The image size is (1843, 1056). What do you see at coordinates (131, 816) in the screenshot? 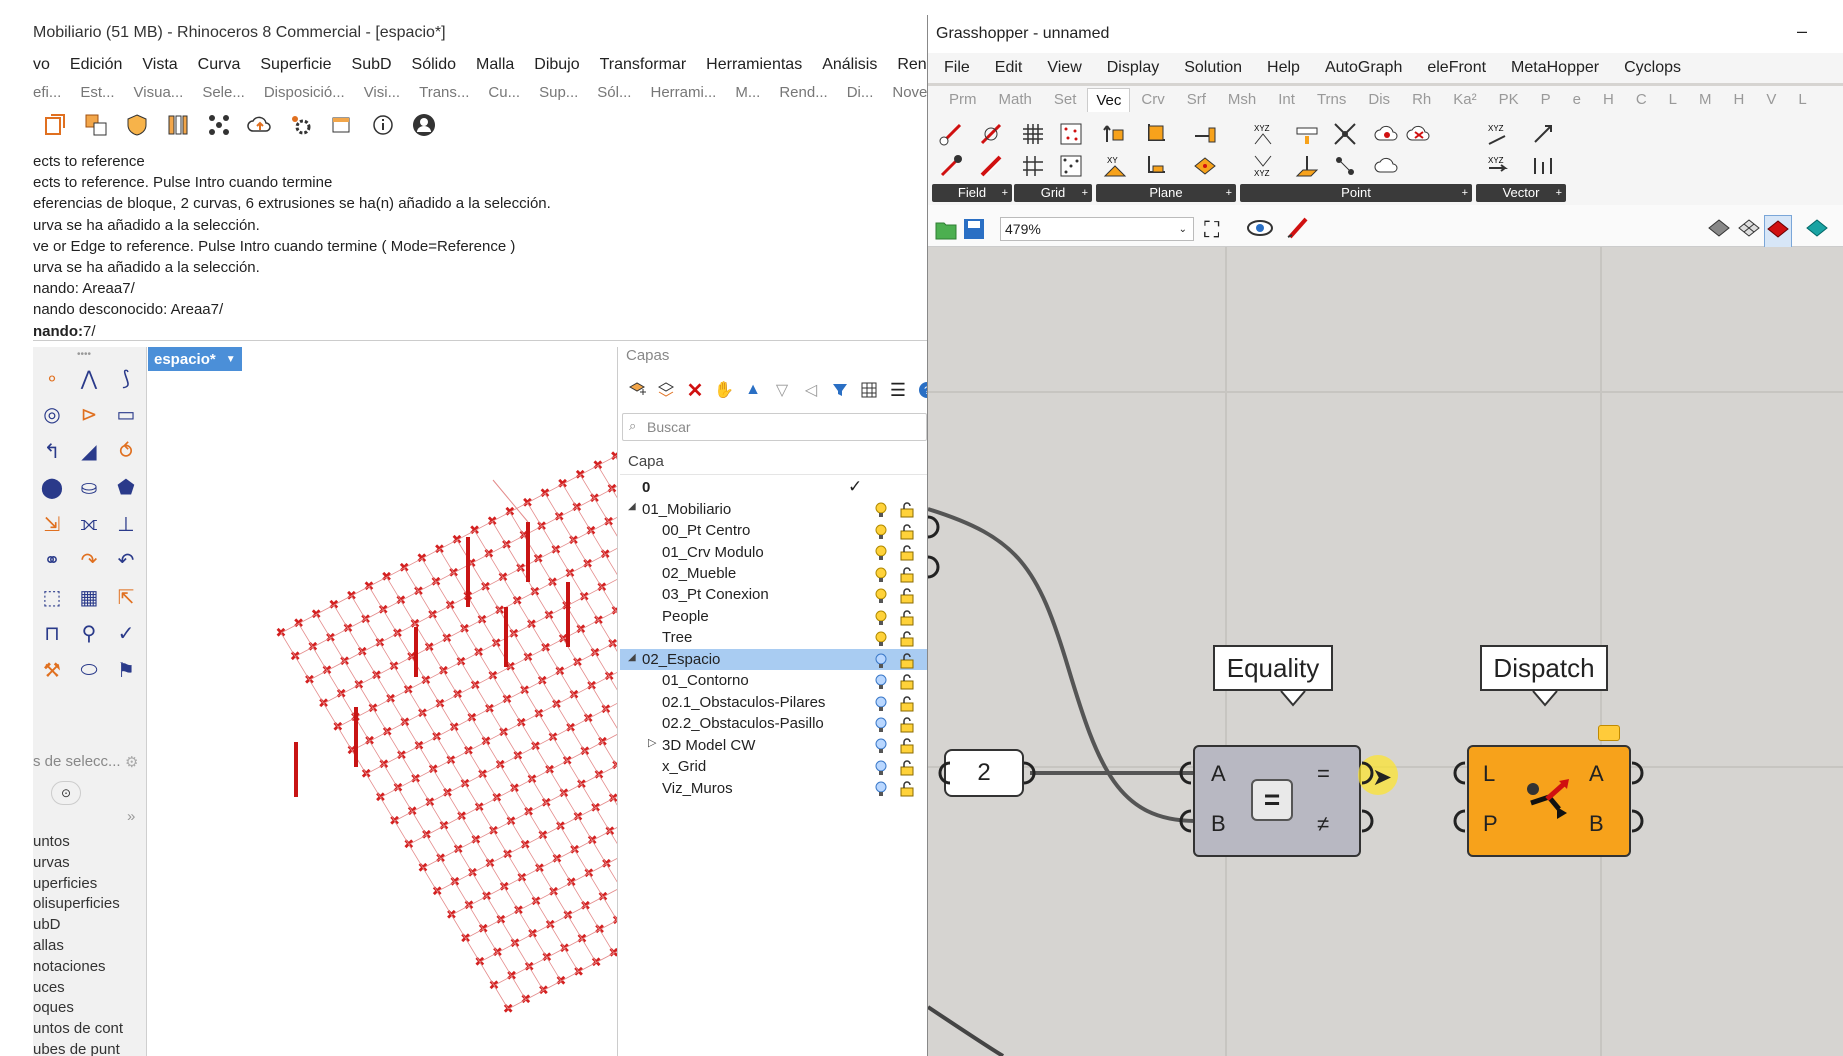
I see `expand-icon: »` at bounding box center [131, 816].